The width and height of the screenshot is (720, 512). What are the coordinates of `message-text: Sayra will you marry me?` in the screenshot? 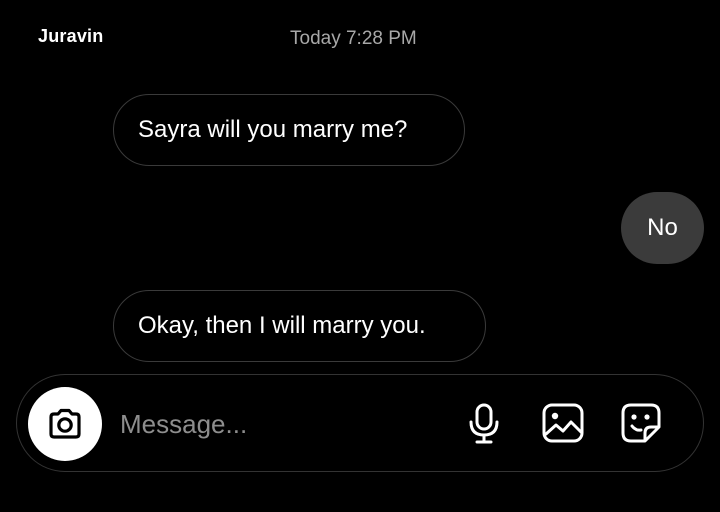 It's located at (273, 129).